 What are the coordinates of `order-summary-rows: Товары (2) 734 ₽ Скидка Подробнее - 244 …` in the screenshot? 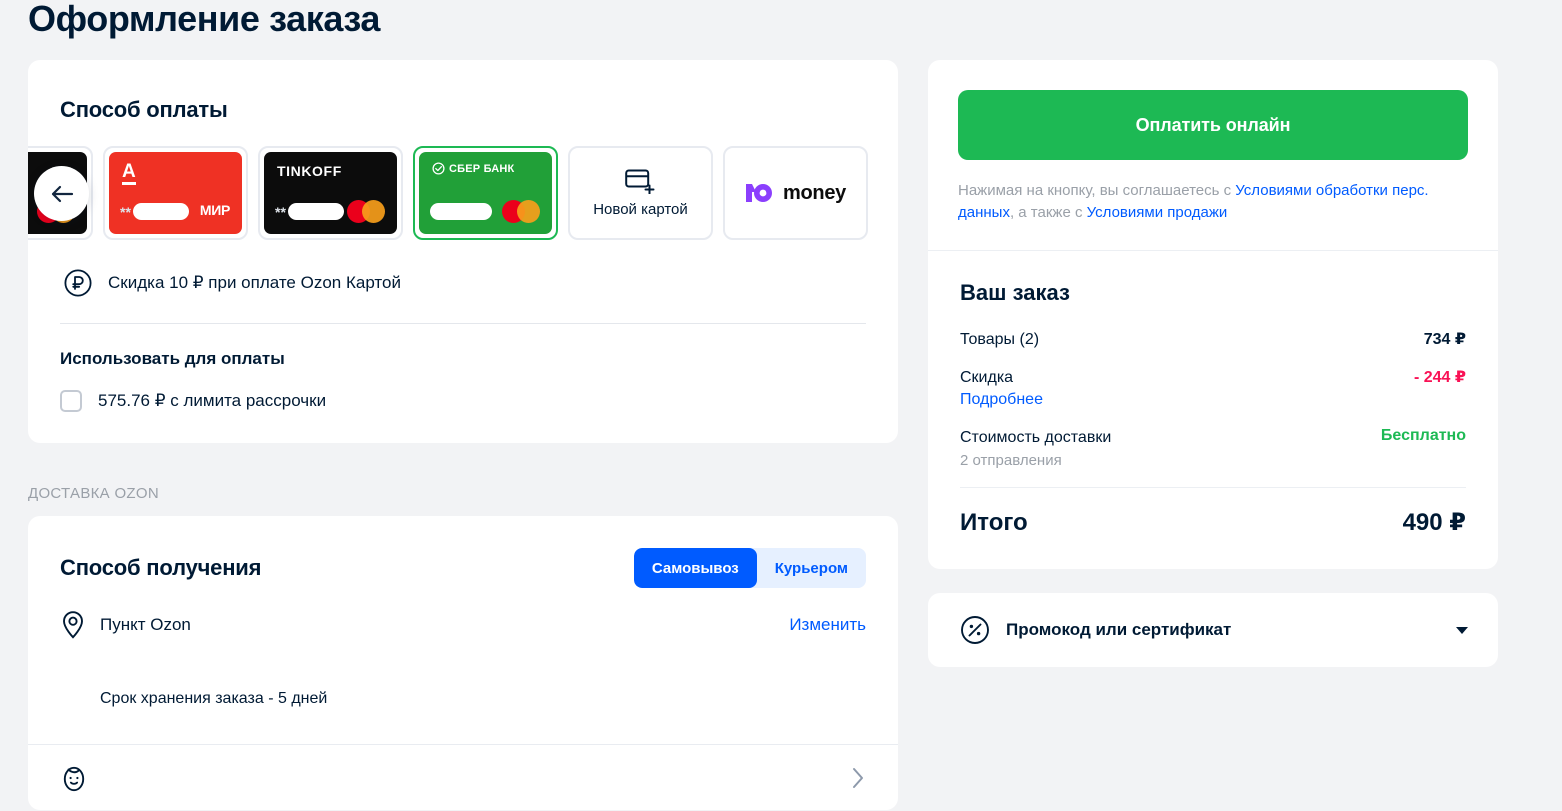 It's located at (1213, 389).